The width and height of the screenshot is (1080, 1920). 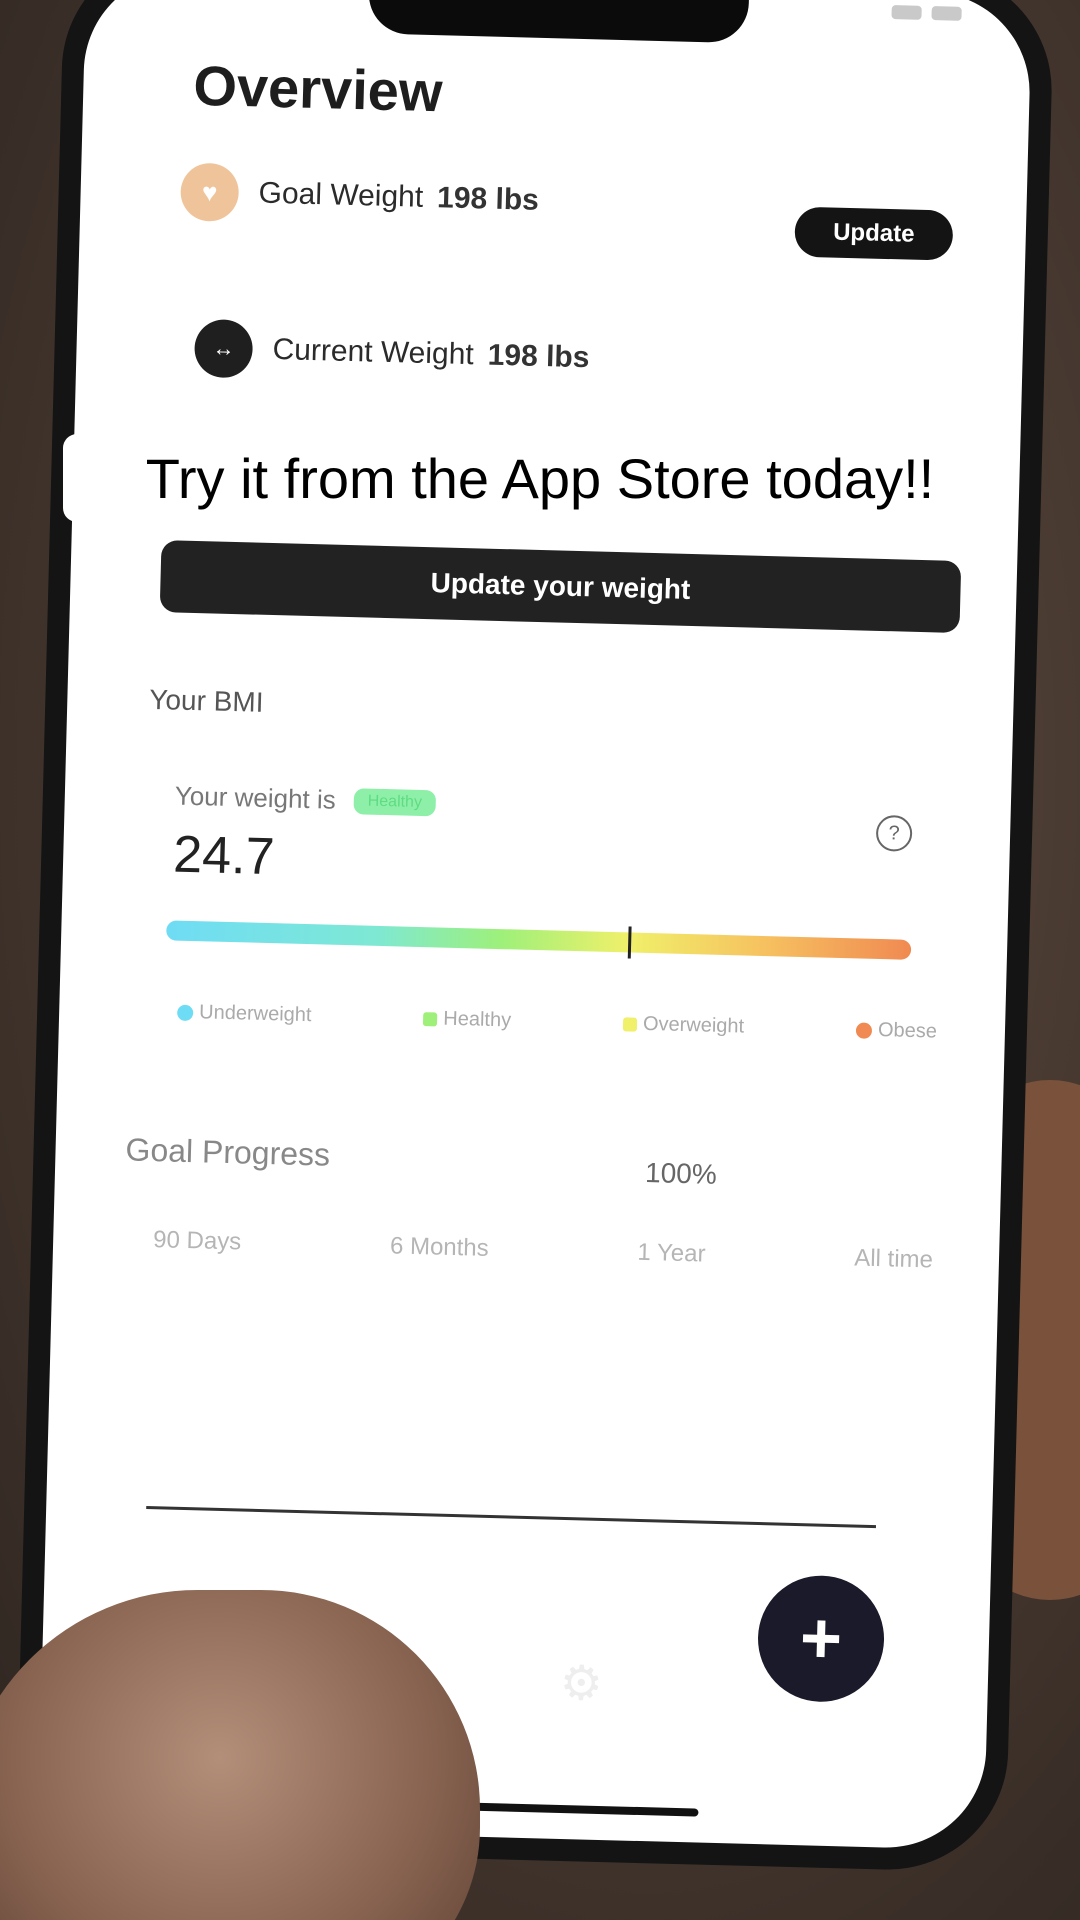 I want to click on underweight-dot-icon, so click(x=185, y=1012).